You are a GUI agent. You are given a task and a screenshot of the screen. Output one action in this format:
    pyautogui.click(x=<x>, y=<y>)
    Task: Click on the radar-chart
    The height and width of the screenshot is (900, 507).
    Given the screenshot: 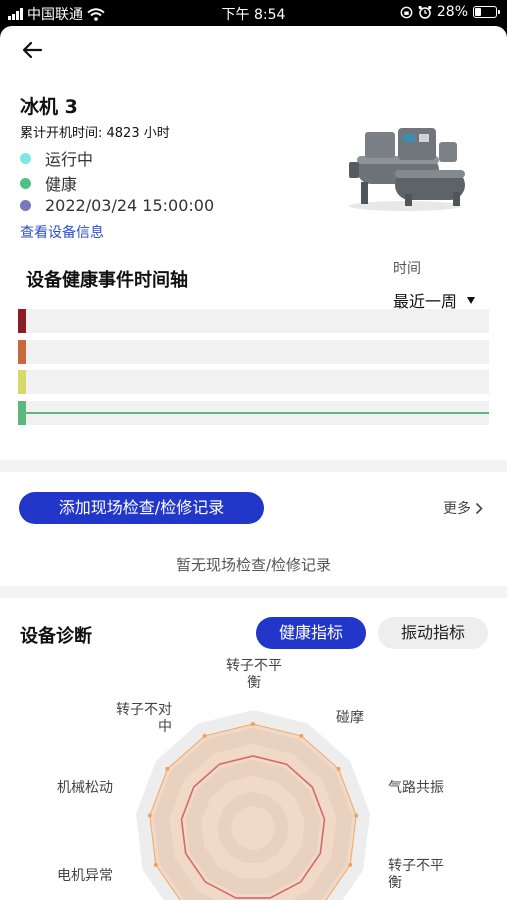 What is the action you would take?
    pyautogui.click(x=253, y=805)
    